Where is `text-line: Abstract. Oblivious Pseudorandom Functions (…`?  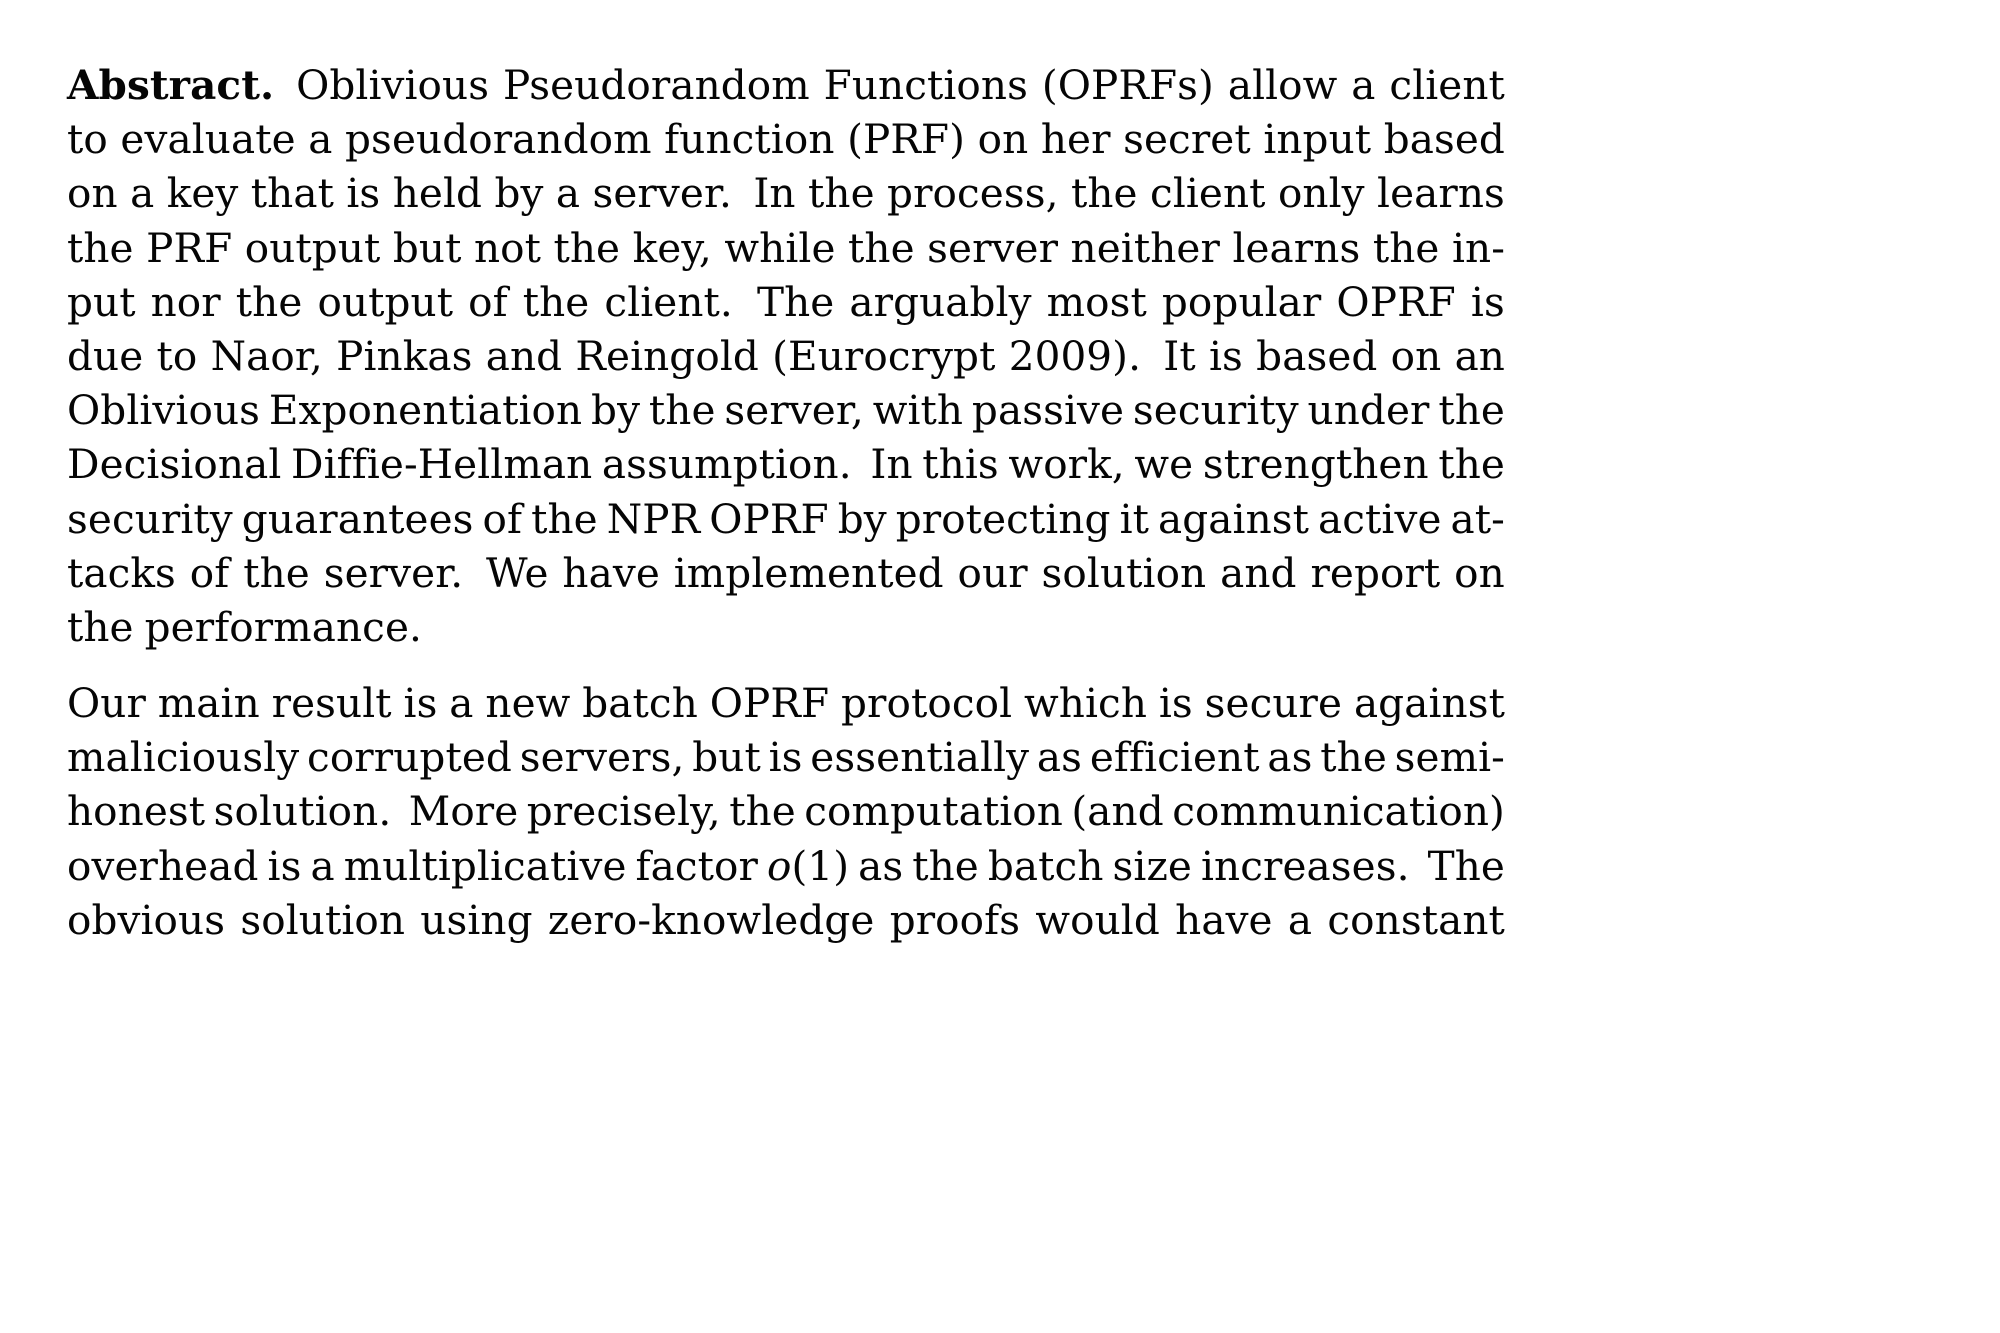 text-line: Abstract. Oblivious Pseudorandom Functions (… is located at coordinates (786, 85).